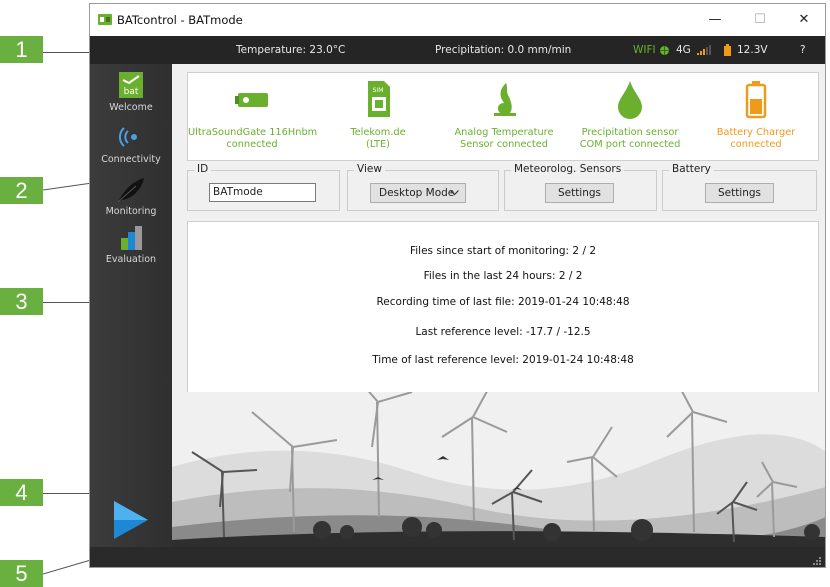 This screenshot has height=587, width=830. I want to click on wifi-label: WIFI, so click(644, 50).